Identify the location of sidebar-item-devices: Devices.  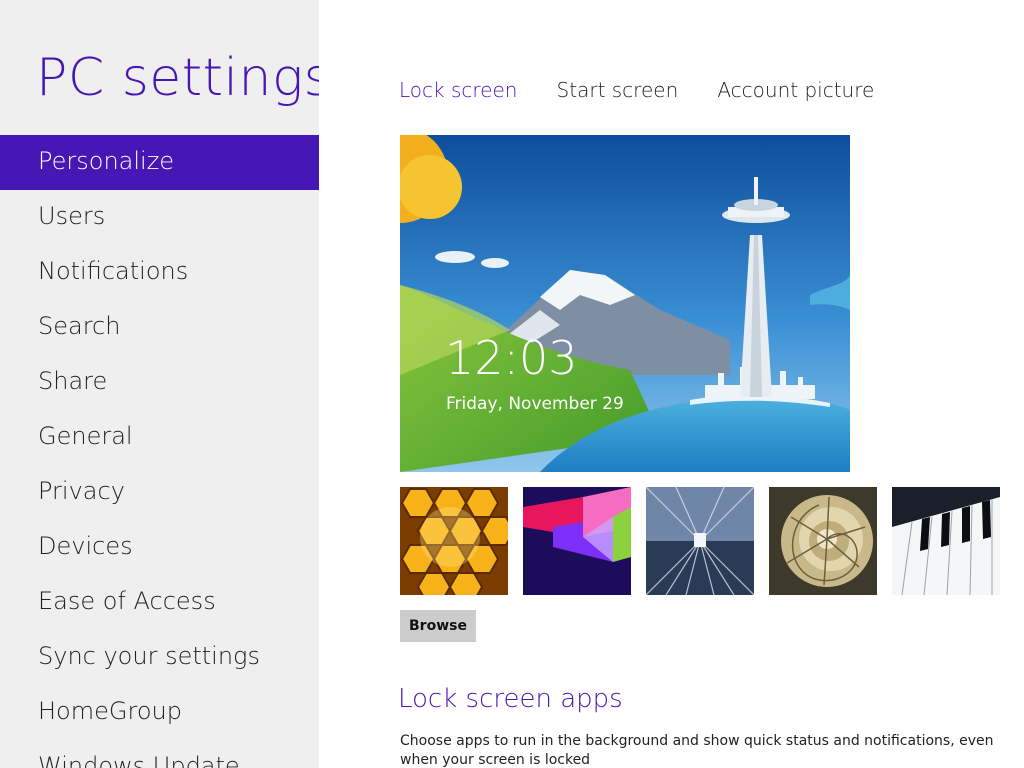
(159, 547).